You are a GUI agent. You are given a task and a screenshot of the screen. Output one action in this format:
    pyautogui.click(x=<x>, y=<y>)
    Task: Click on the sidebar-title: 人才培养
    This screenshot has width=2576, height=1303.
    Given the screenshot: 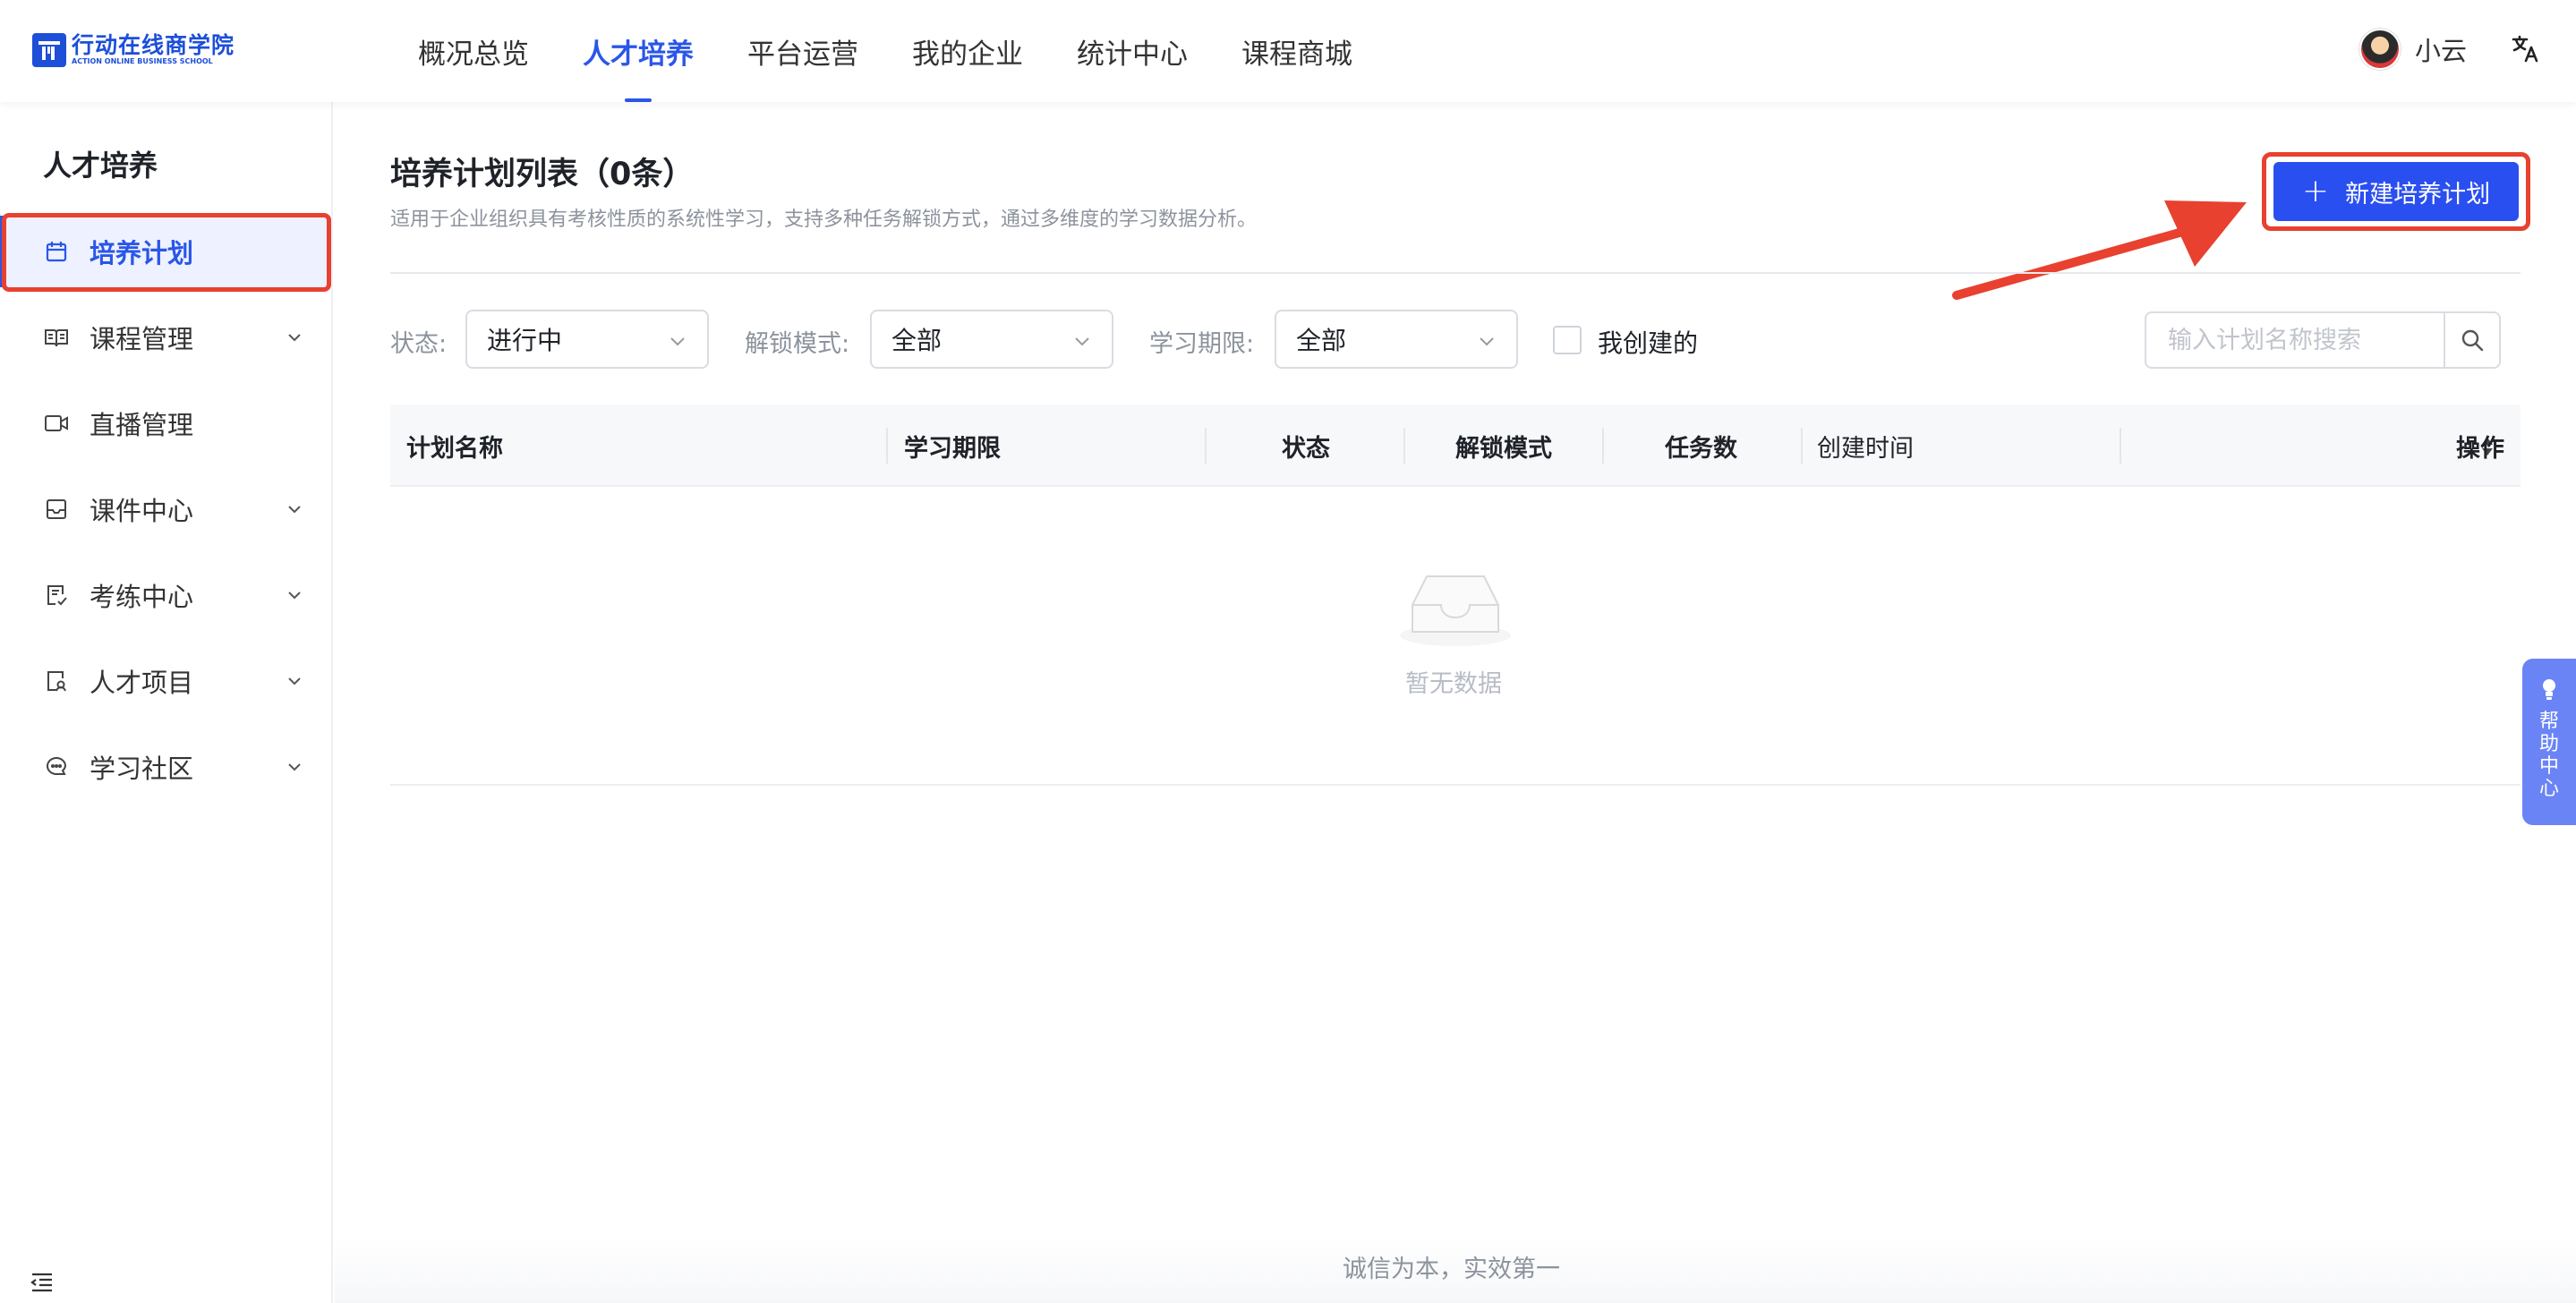 What is the action you would take?
    pyautogui.click(x=100, y=166)
    